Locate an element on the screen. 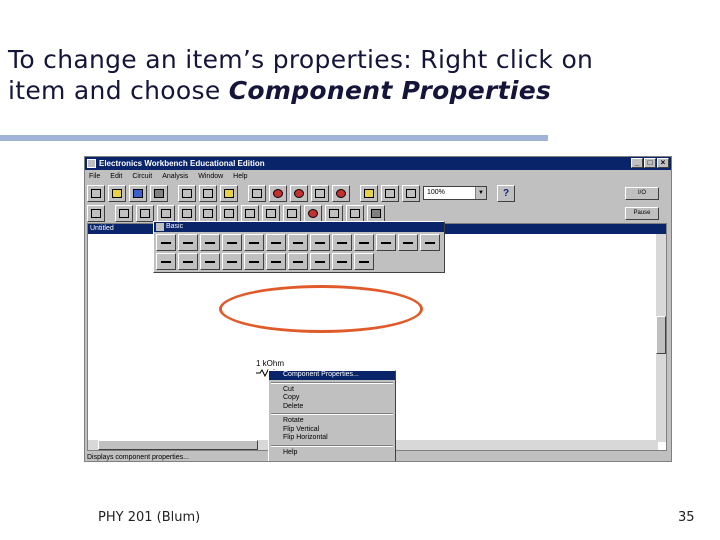  zoom-out-button is located at coordinates (390, 193).